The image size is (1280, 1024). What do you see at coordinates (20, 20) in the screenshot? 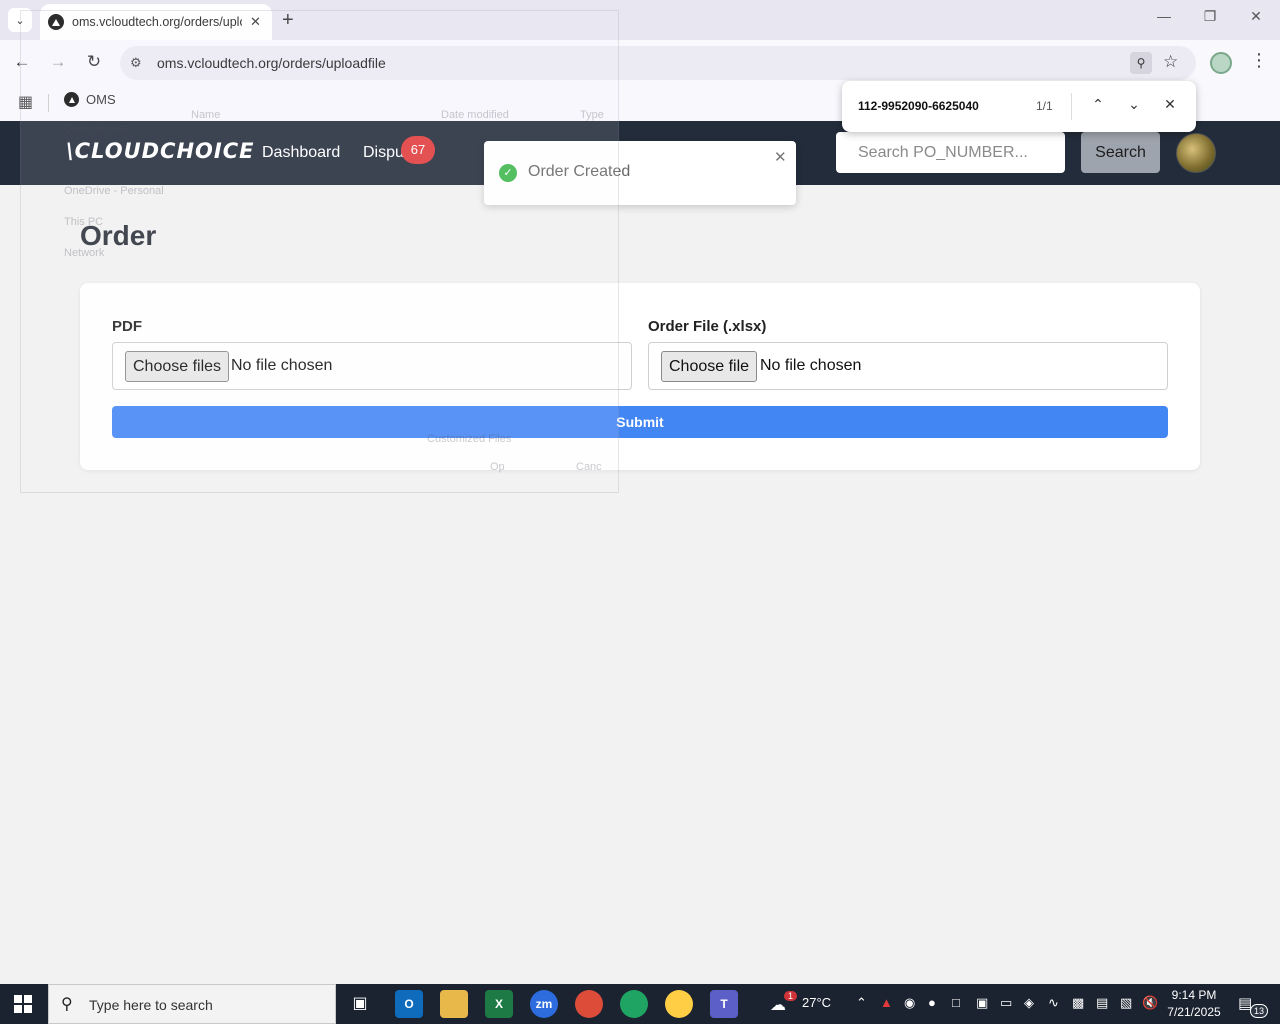
I see `tab-search-button: ⌄` at bounding box center [20, 20].